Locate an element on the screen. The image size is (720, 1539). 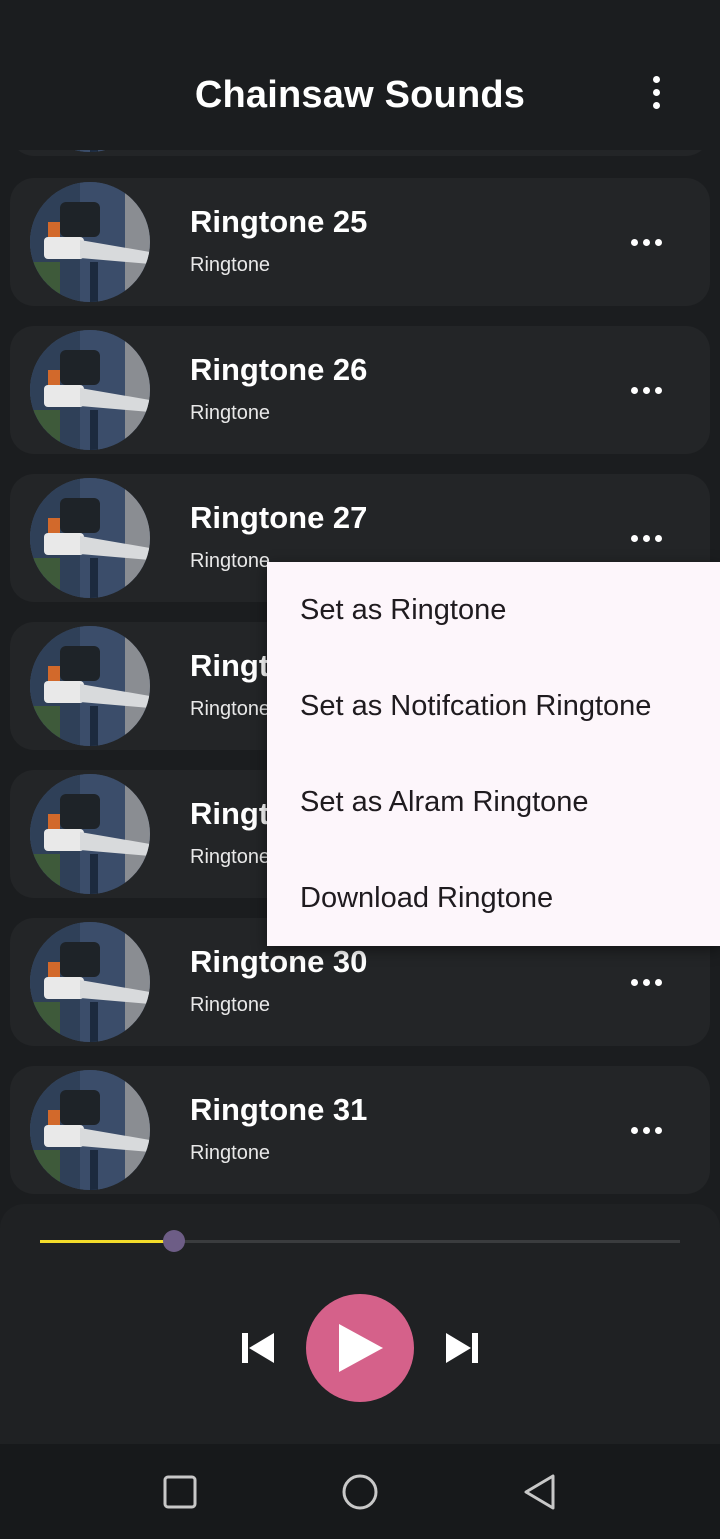
ringtone-row: Ringtone 31 Ringtone is located at coordinates (360, 1130).